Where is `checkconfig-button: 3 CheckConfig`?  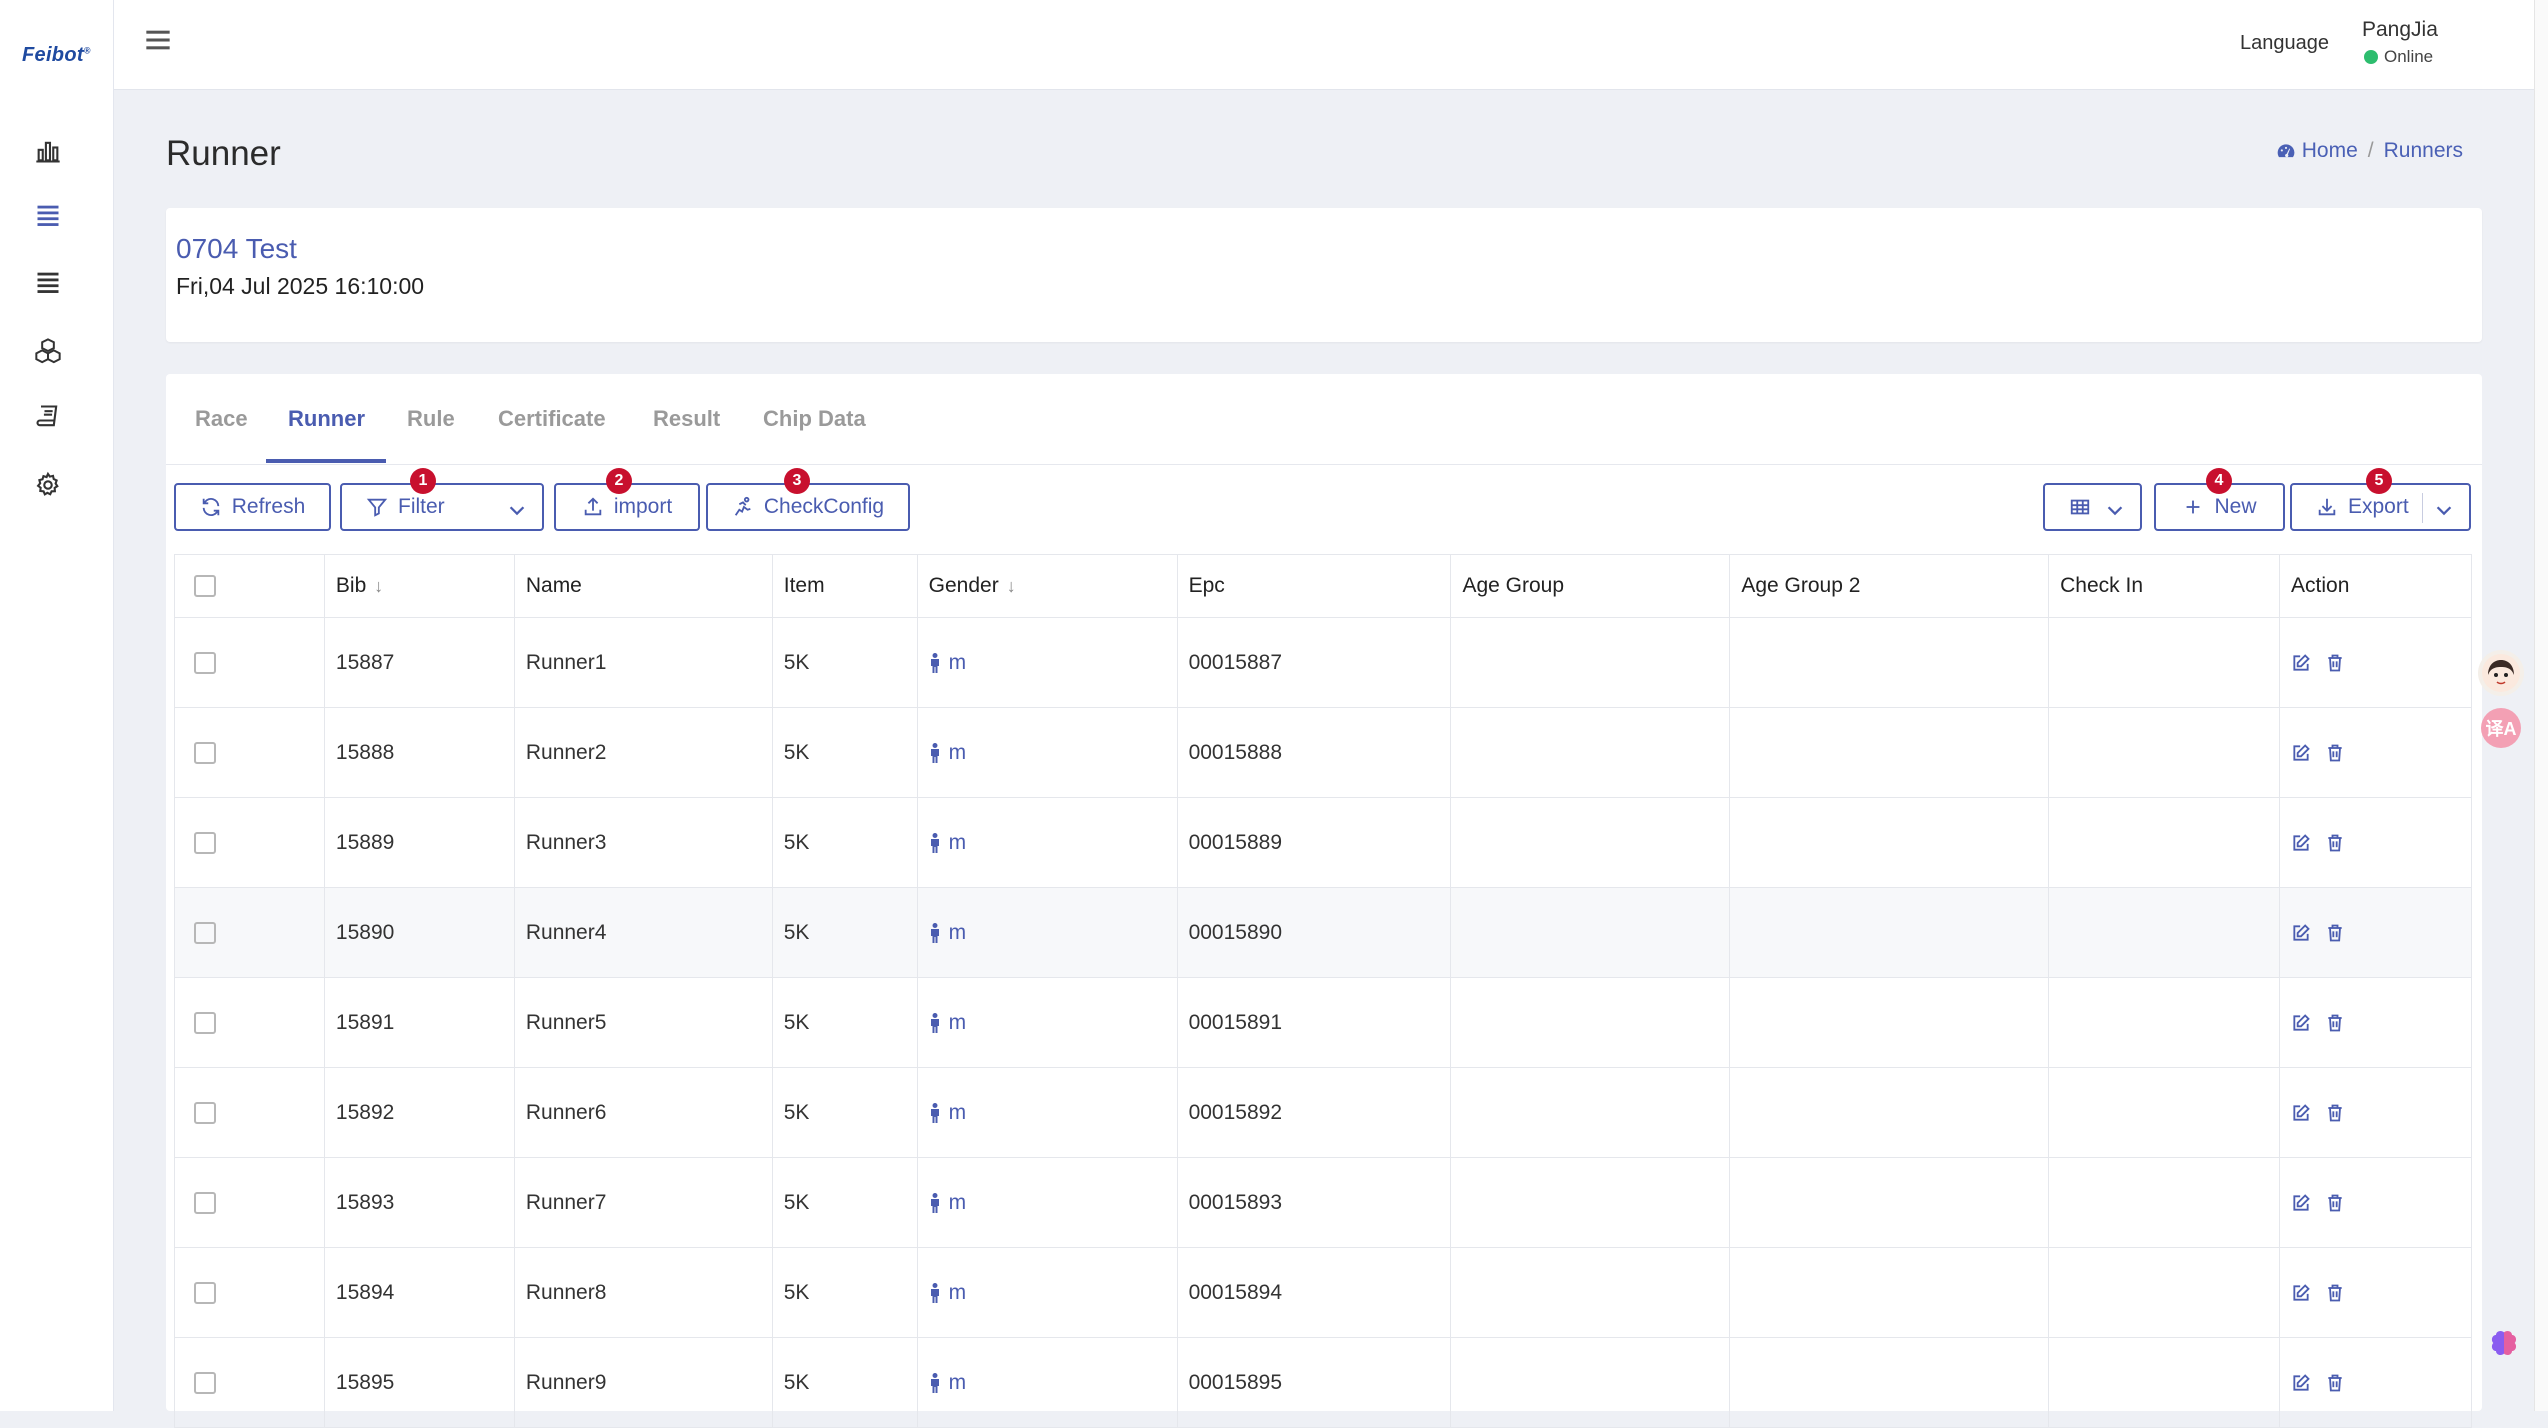 checkconfig-button: 3 CheckConfig is located at coordinates (808, 499).